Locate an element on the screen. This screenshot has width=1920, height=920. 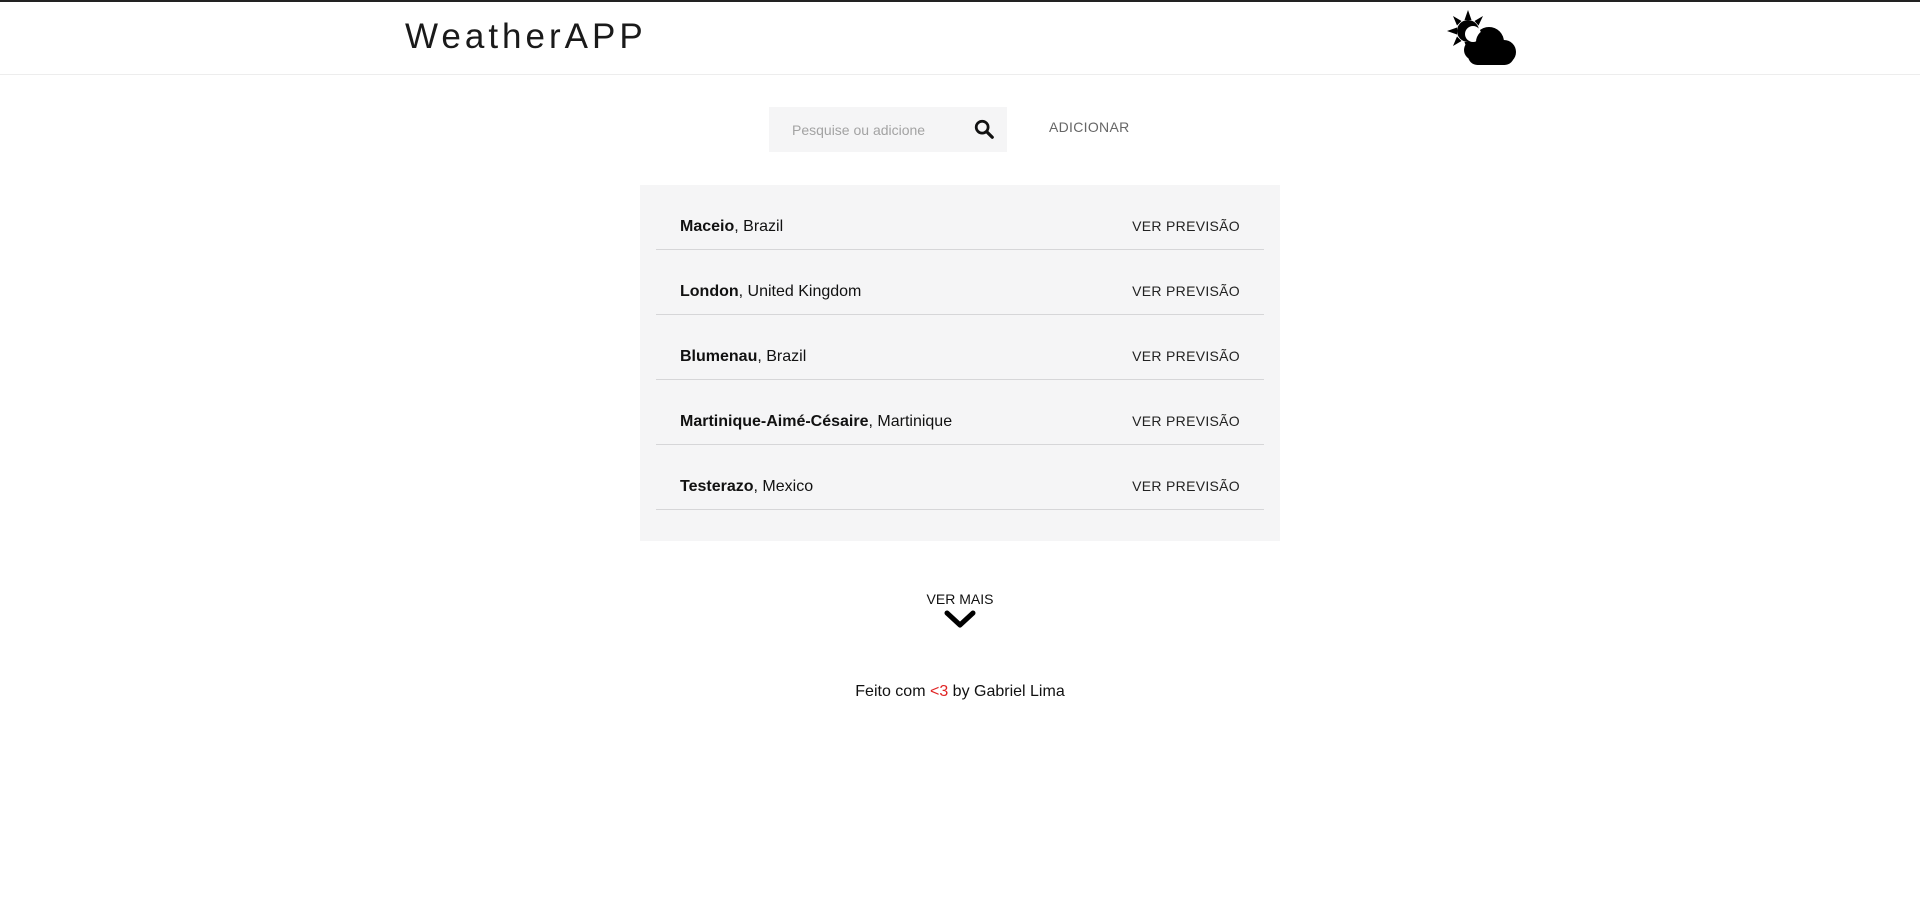
add-button: ADICIONAR is located at coordinates (1089, 127).